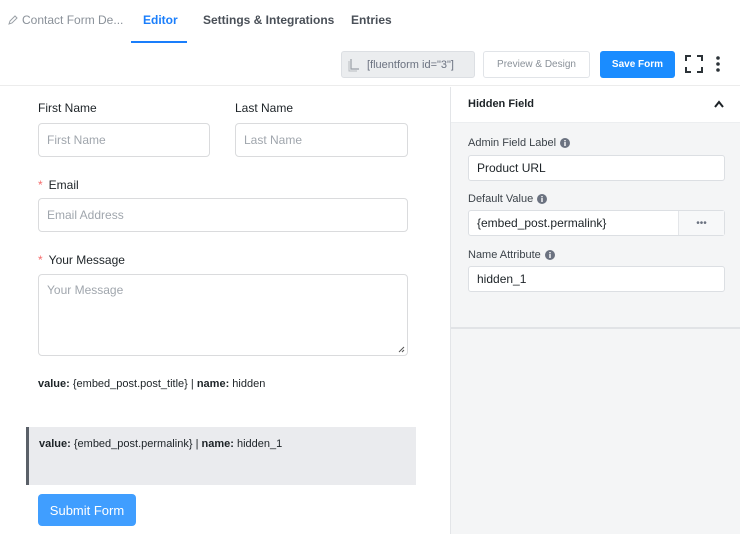  I want to click on copy-icon, so click(353, 64).